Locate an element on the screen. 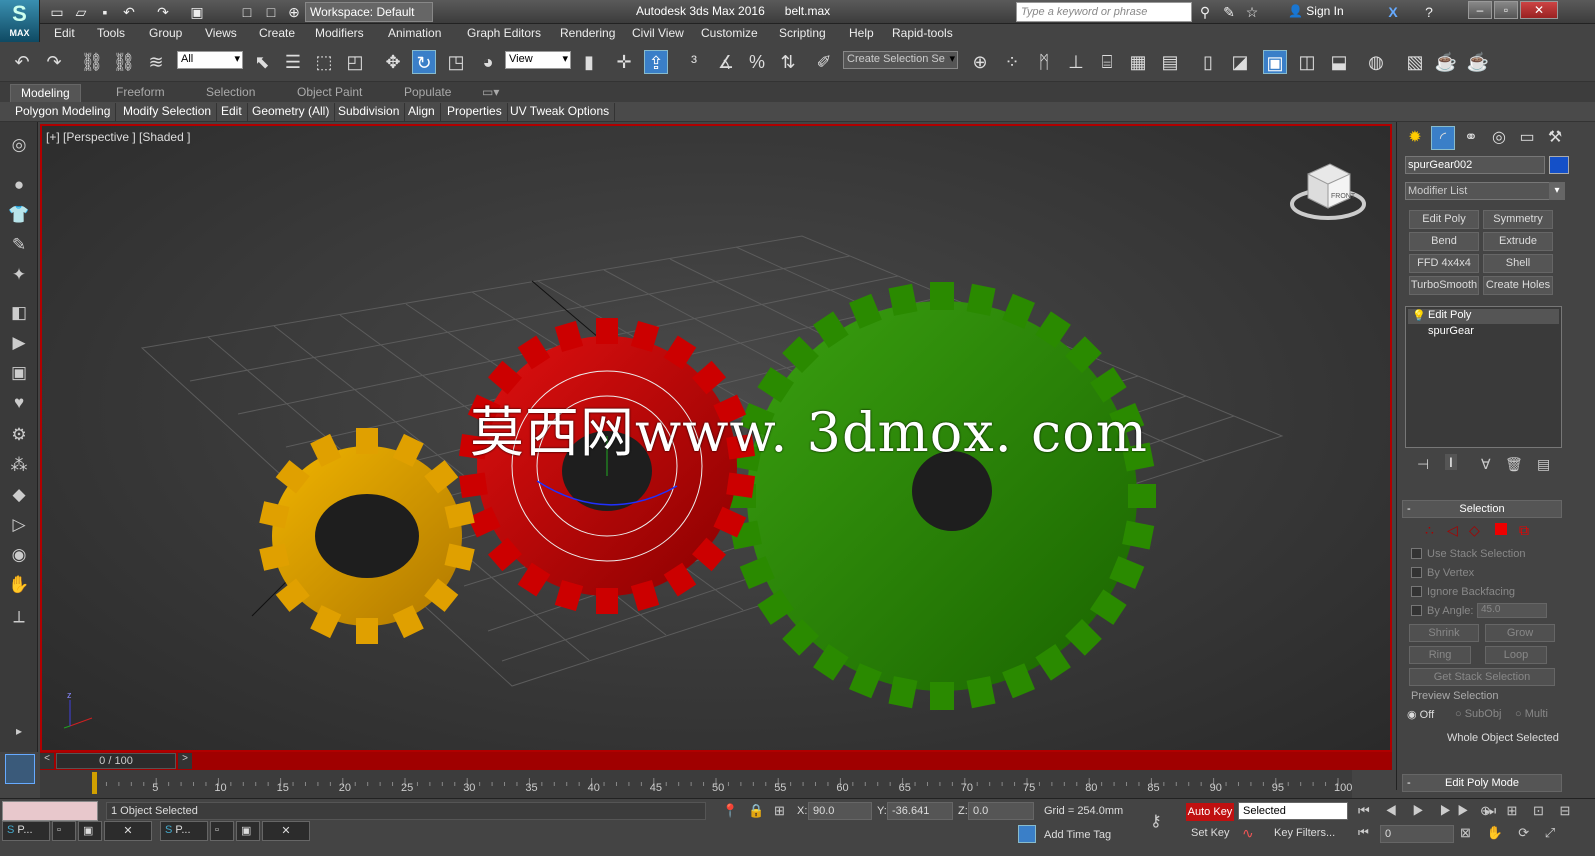 Image resolution: width=1595 pixels, height=856 pixels. ribbon-geometry-all: Geometry (All) is located at coordinates (291, 112).